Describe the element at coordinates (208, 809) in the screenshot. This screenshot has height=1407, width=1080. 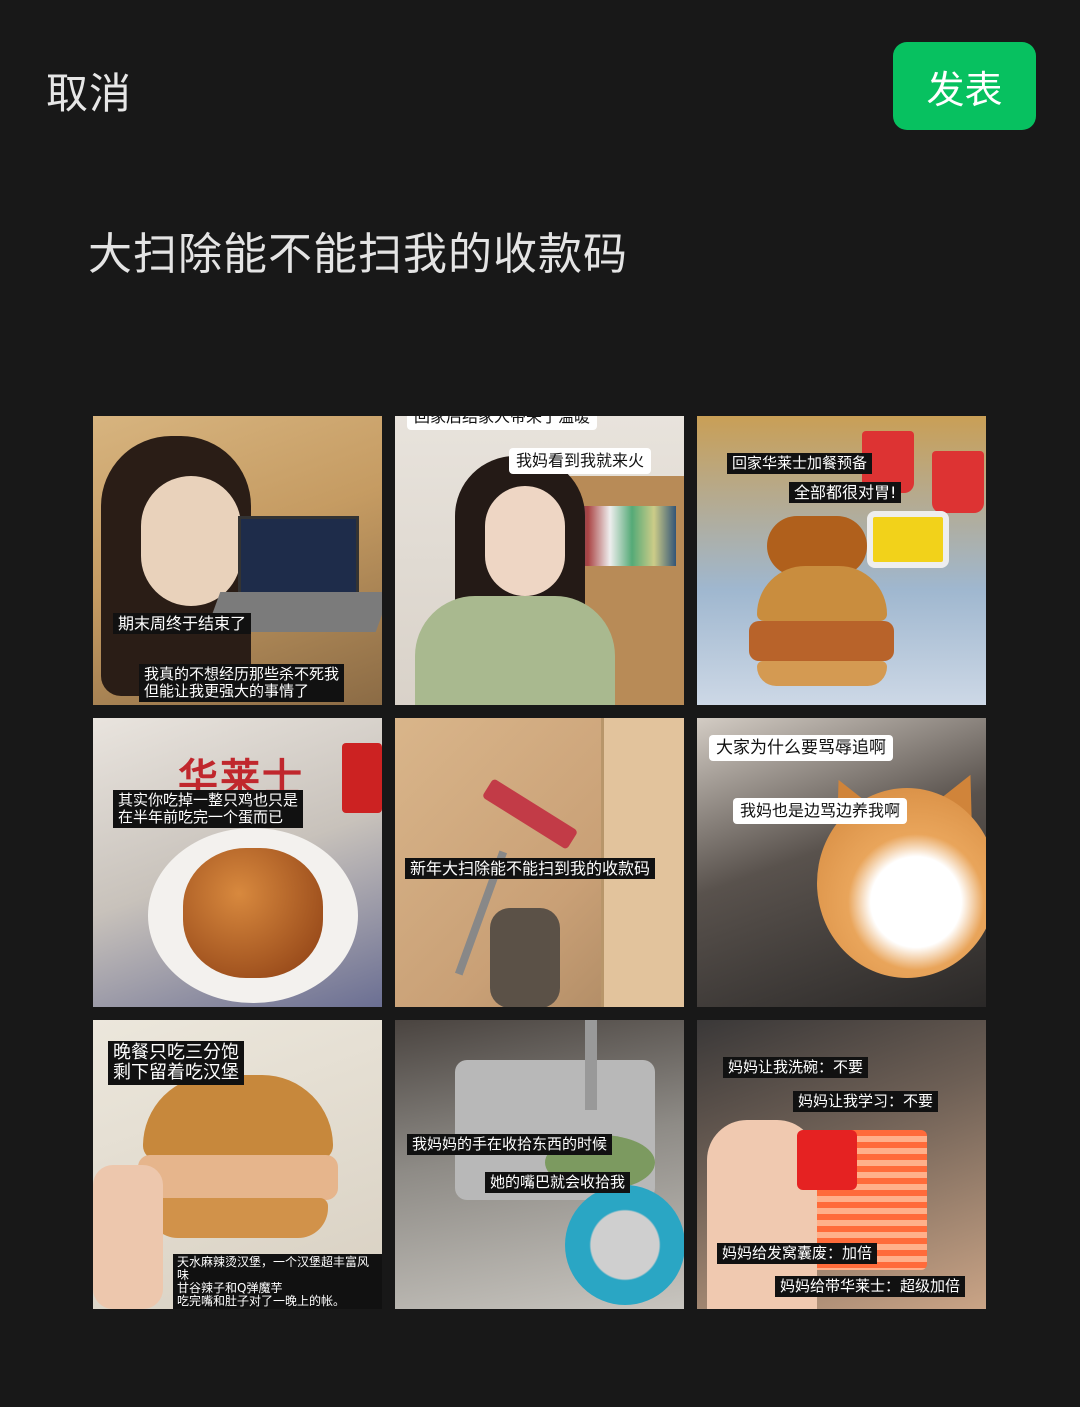
I see `image-caption: 其实你吃掉一整只鸡也只是 在半年前吃完一个蛋而已` at that location.